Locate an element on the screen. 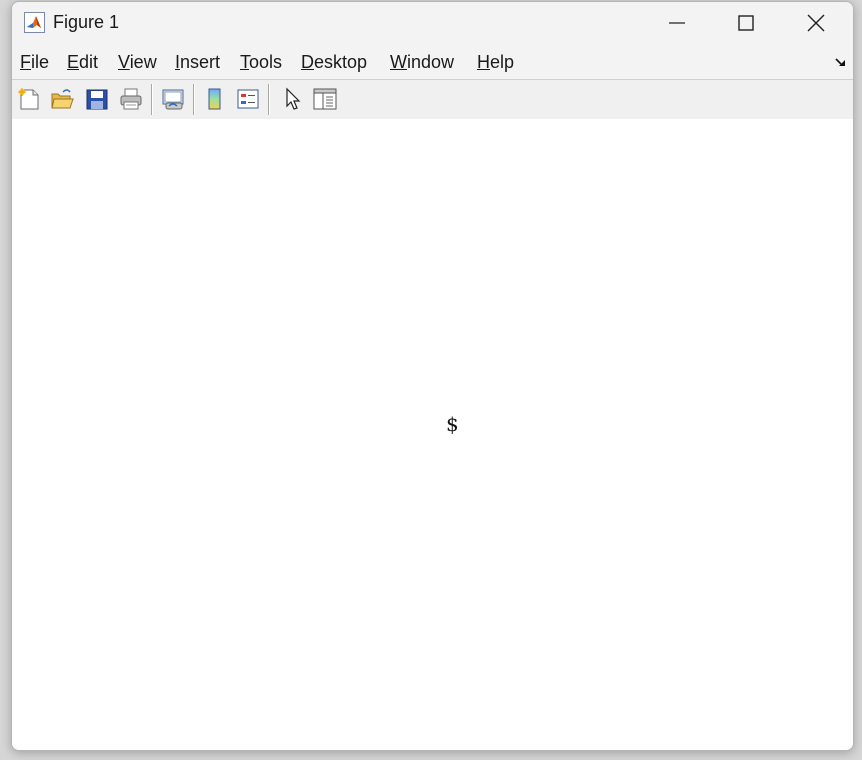 This screenshot has height=760, width=862. matlab-logo-icon is located at coordinates (34, 22).